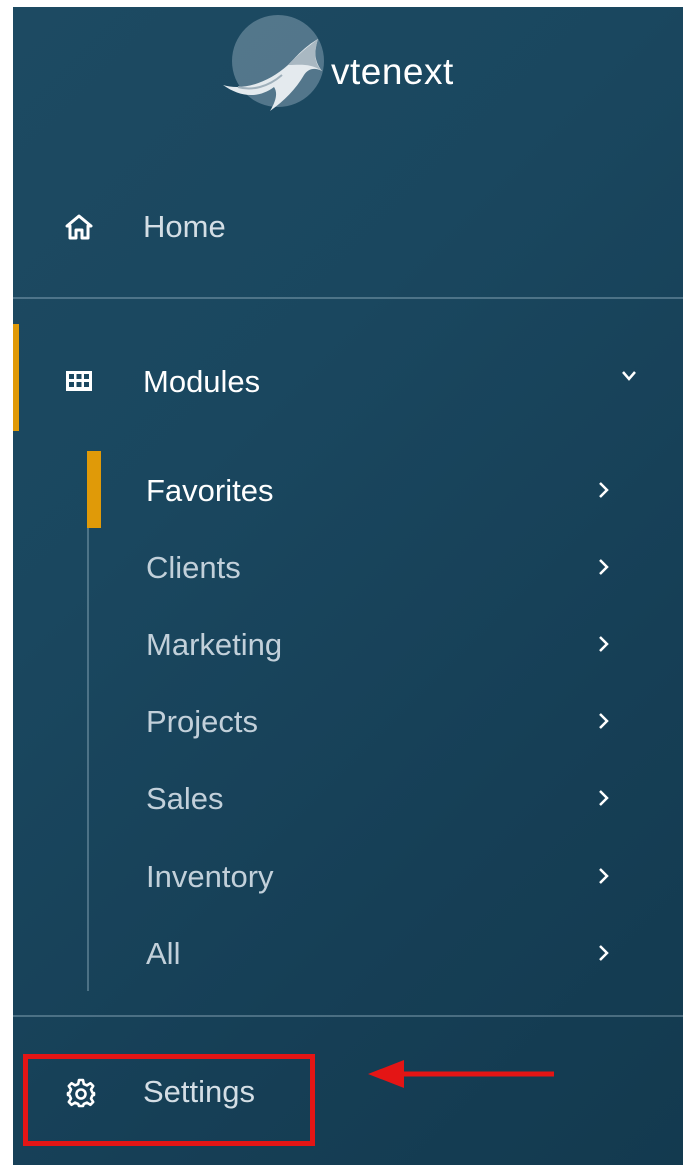 The image size is (689, 1165). I want to click on sidebar-item-label: Marketing, so click(214, 644).